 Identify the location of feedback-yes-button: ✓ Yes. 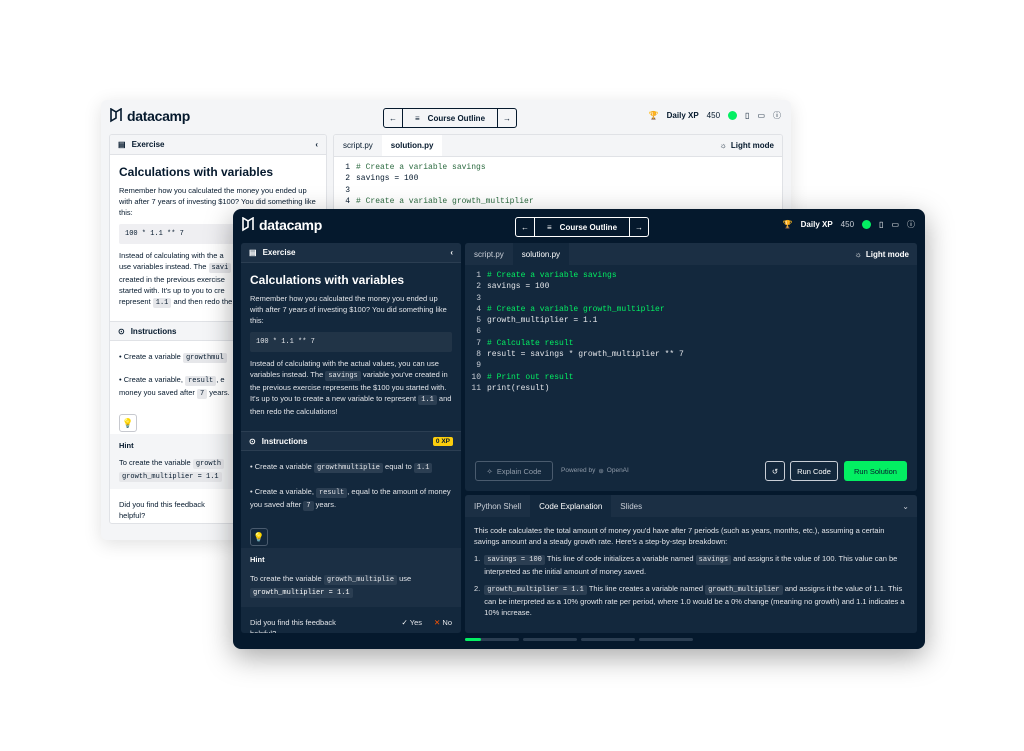
(412, 622).